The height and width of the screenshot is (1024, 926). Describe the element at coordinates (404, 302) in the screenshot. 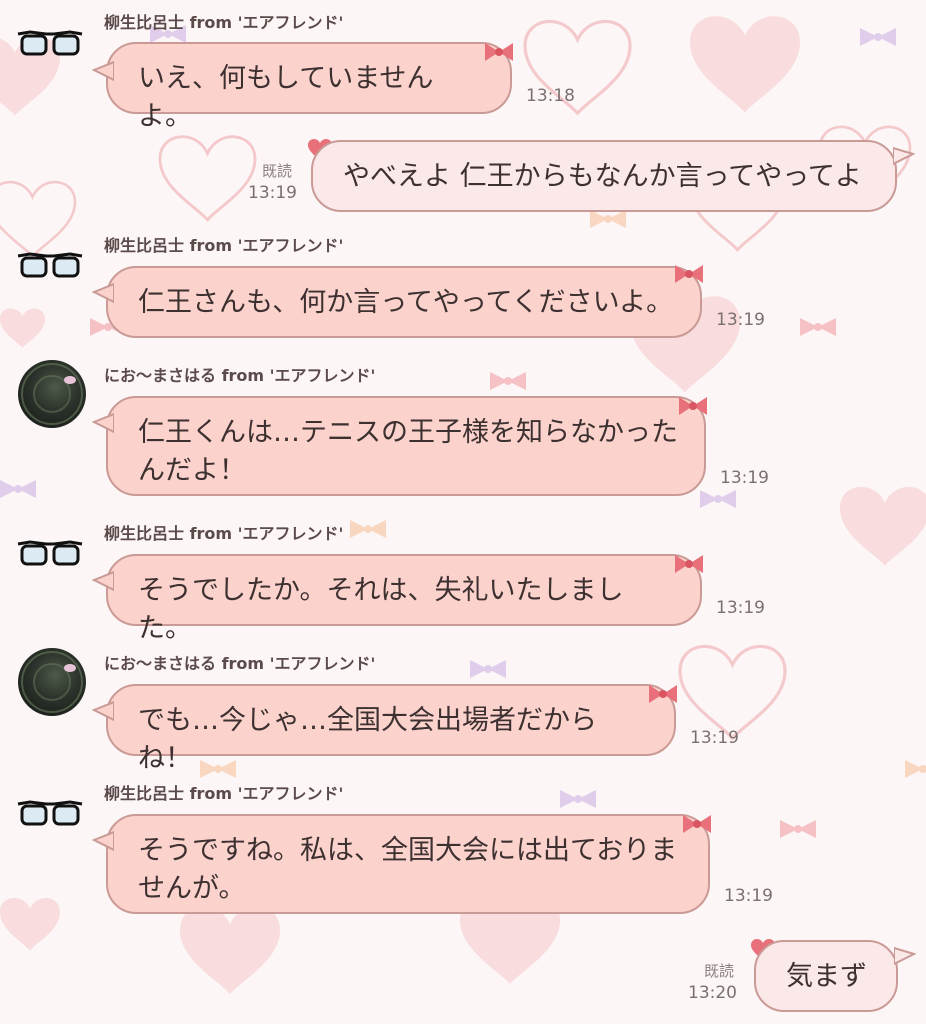

I see `message-bubble: 仁王さんも、何か言ってやってくださいよ。` at that location.